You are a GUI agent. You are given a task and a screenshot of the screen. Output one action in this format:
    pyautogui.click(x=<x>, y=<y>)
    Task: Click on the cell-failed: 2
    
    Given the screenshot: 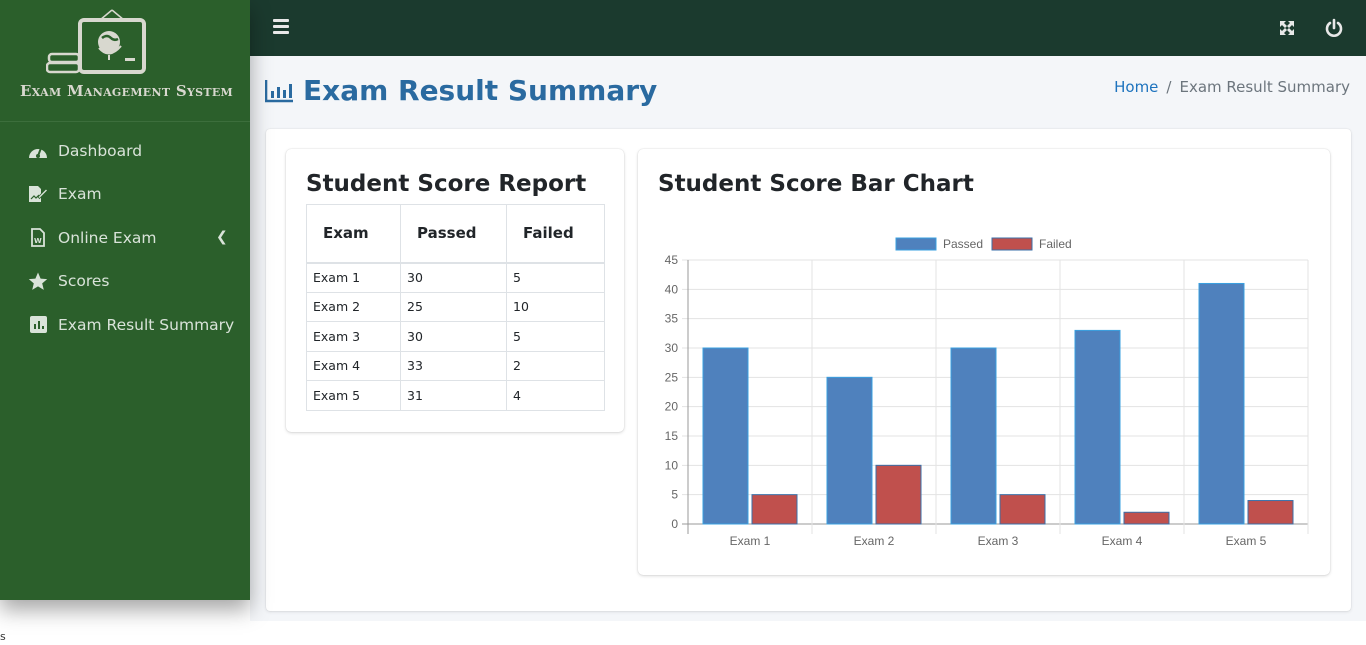 What is the action you would take?
    pyautogui.click(x=555, y=365)
    